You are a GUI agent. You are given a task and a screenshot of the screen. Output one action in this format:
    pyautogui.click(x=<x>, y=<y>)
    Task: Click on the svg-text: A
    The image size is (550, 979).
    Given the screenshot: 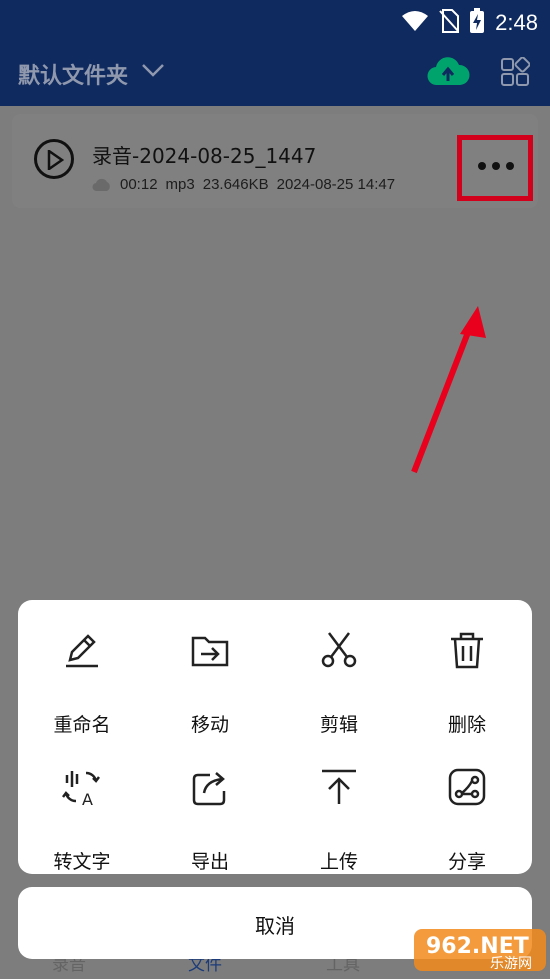 What is the action you would take?
    pyautogui.click(x=87, y=798)
    